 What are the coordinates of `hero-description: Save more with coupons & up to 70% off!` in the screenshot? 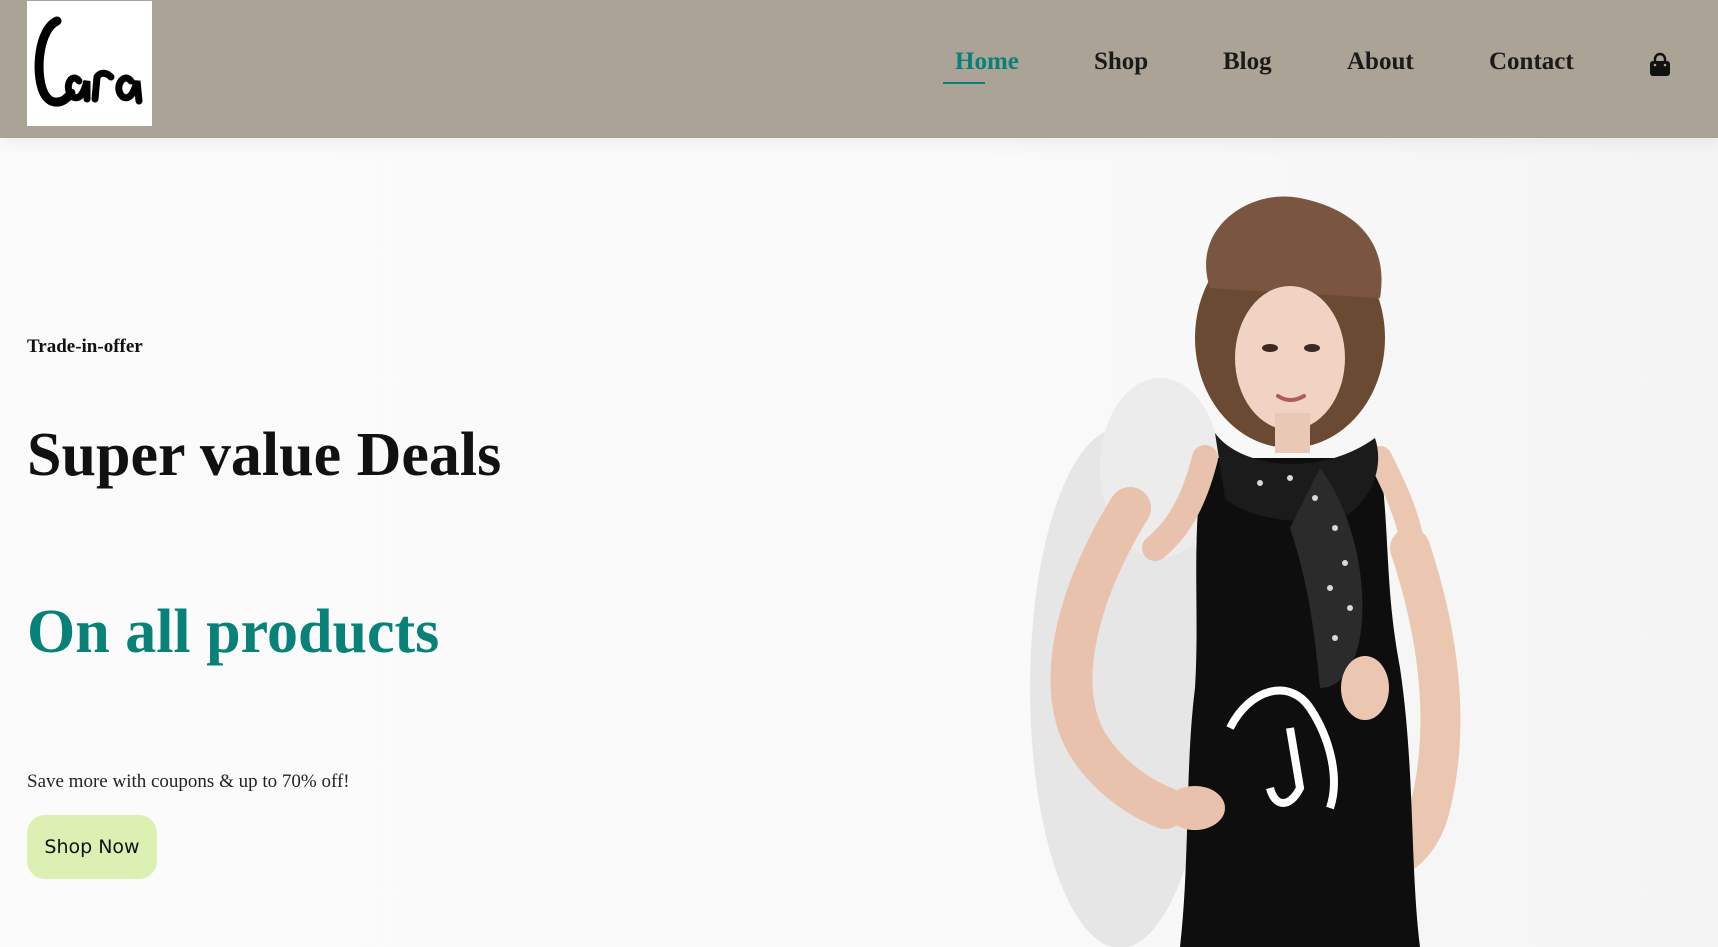 It's located at (188, 781).